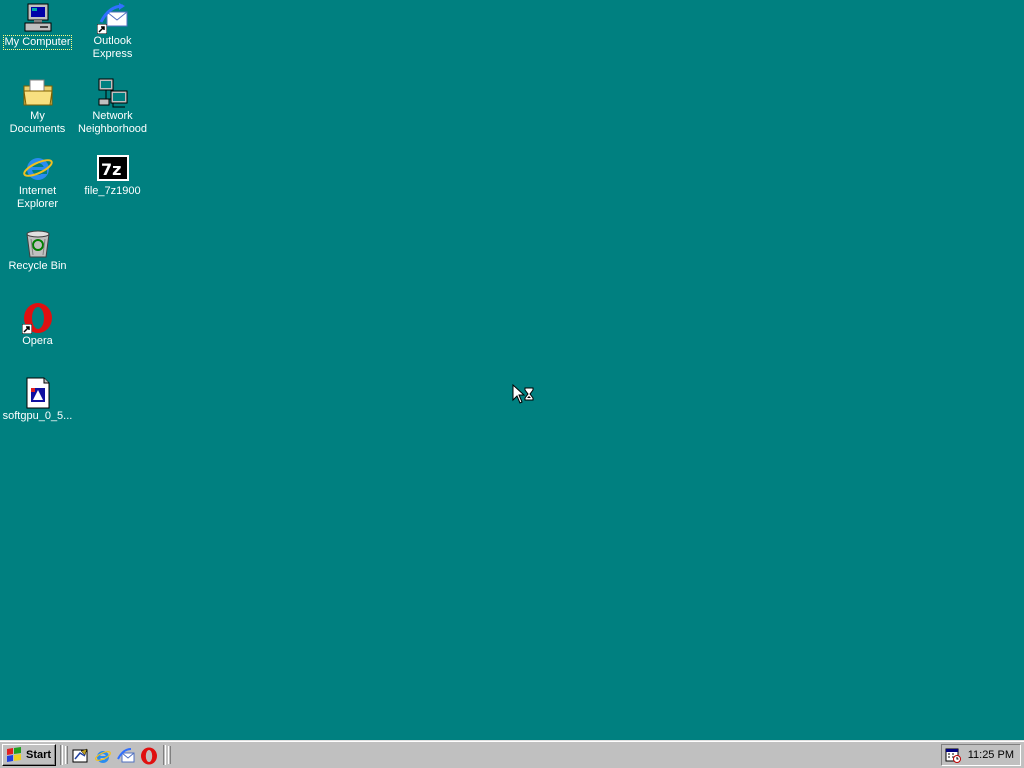  I want to click on desktop-icon-label: file_7z1900, so click(112, 191).